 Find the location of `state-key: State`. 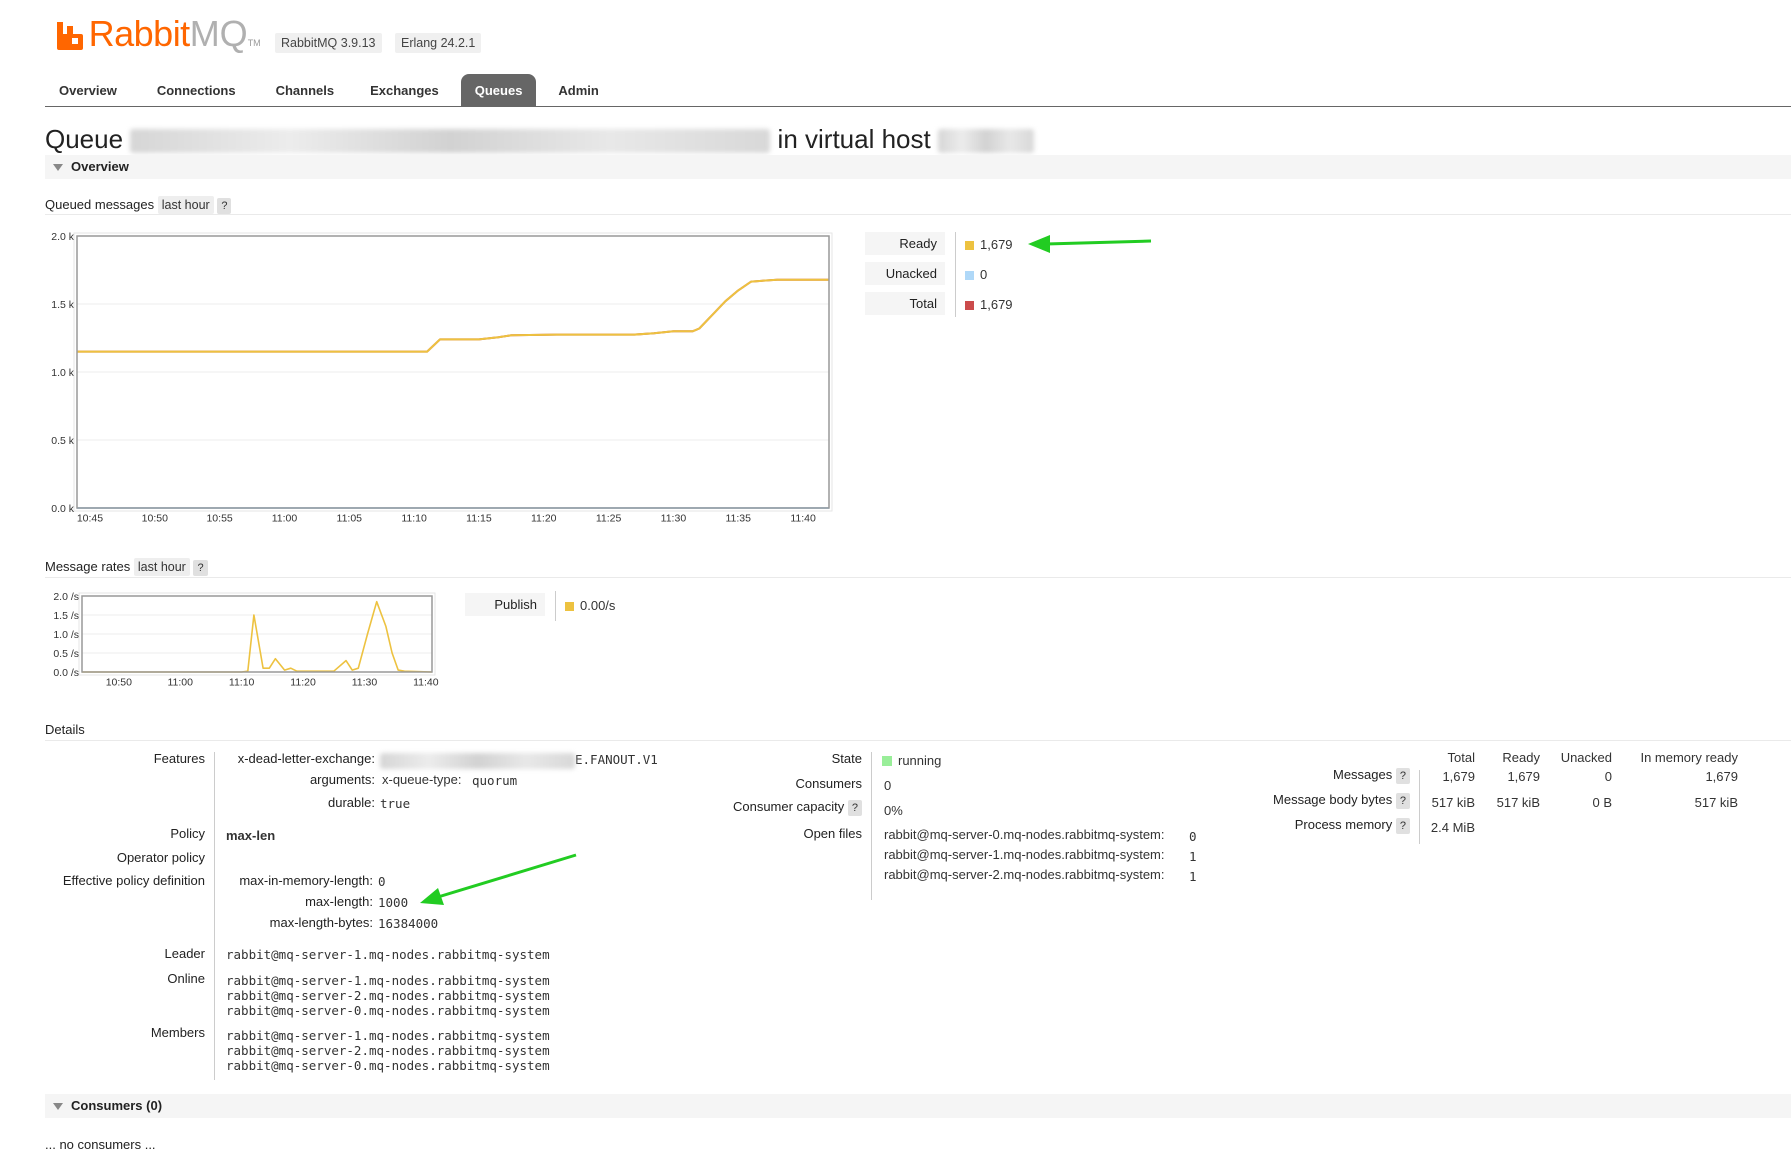

state-key: State is located at coordinates (846, 758).